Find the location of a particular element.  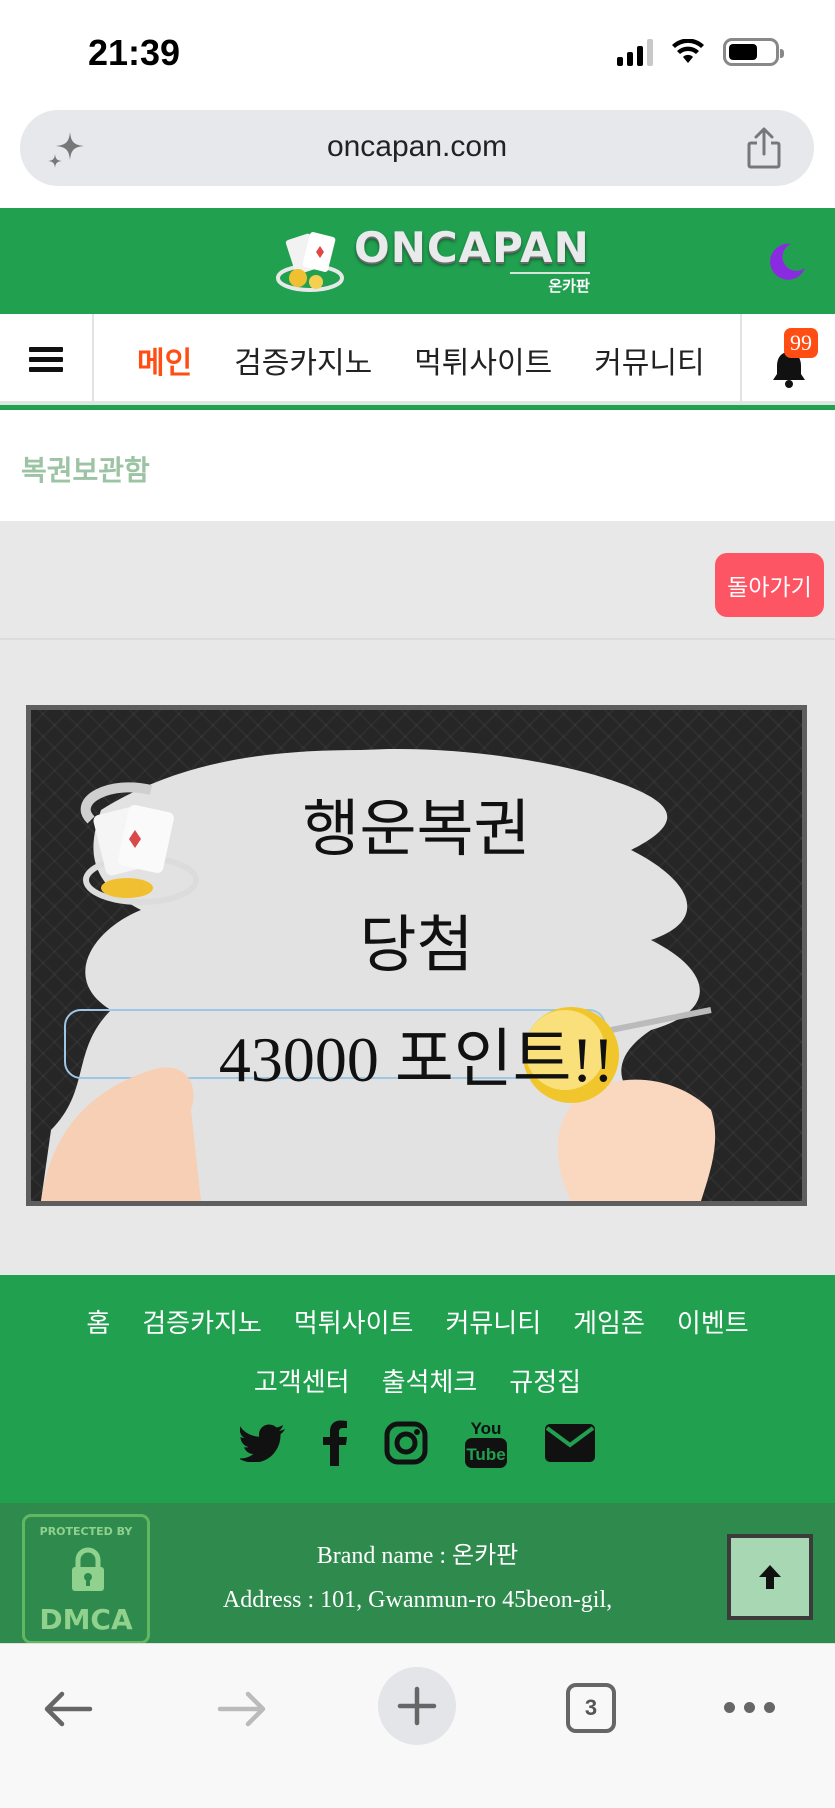

browser-toolbar: 3 is located at coordinates (417, 1725).